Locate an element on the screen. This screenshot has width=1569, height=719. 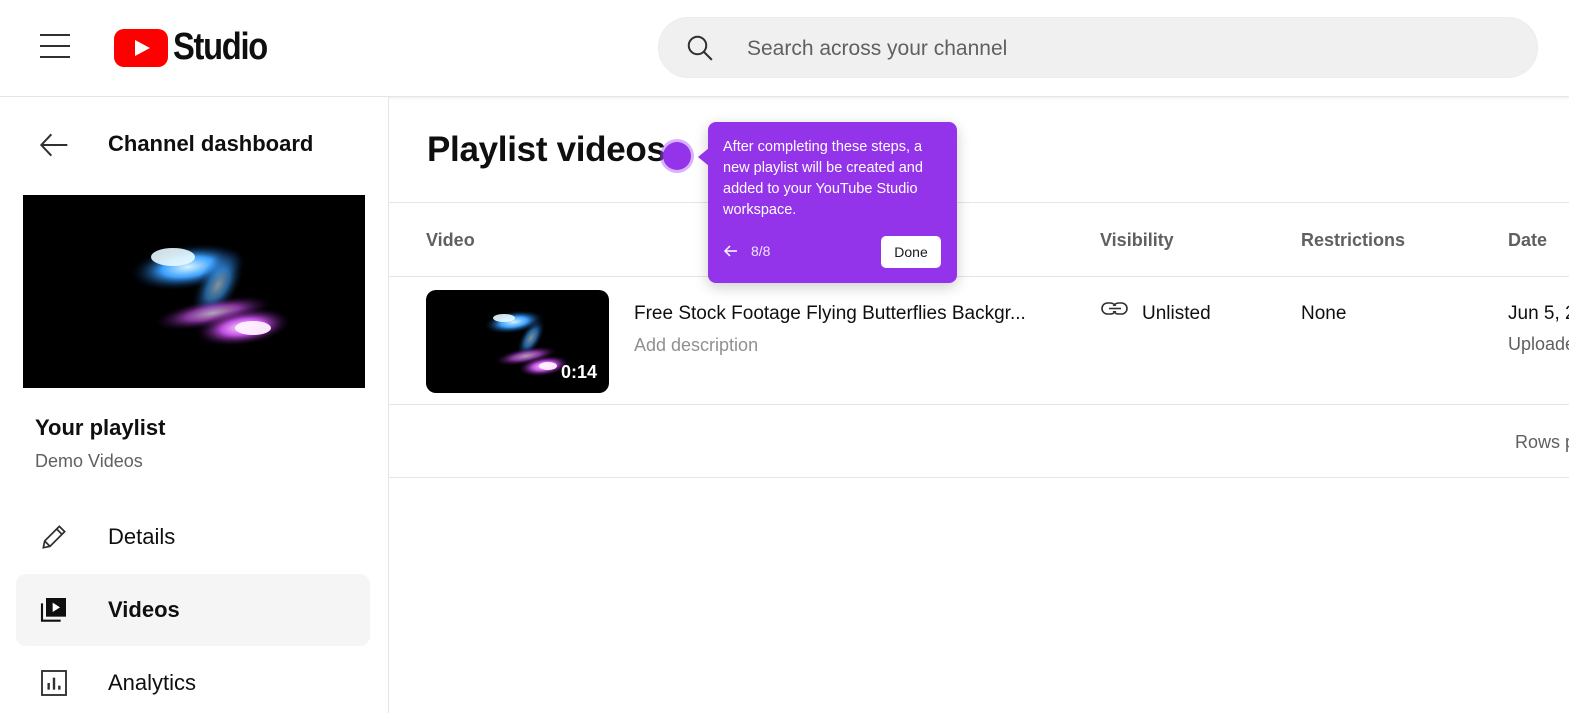
date-status: Uploade is located at coordinates (1538, 344).